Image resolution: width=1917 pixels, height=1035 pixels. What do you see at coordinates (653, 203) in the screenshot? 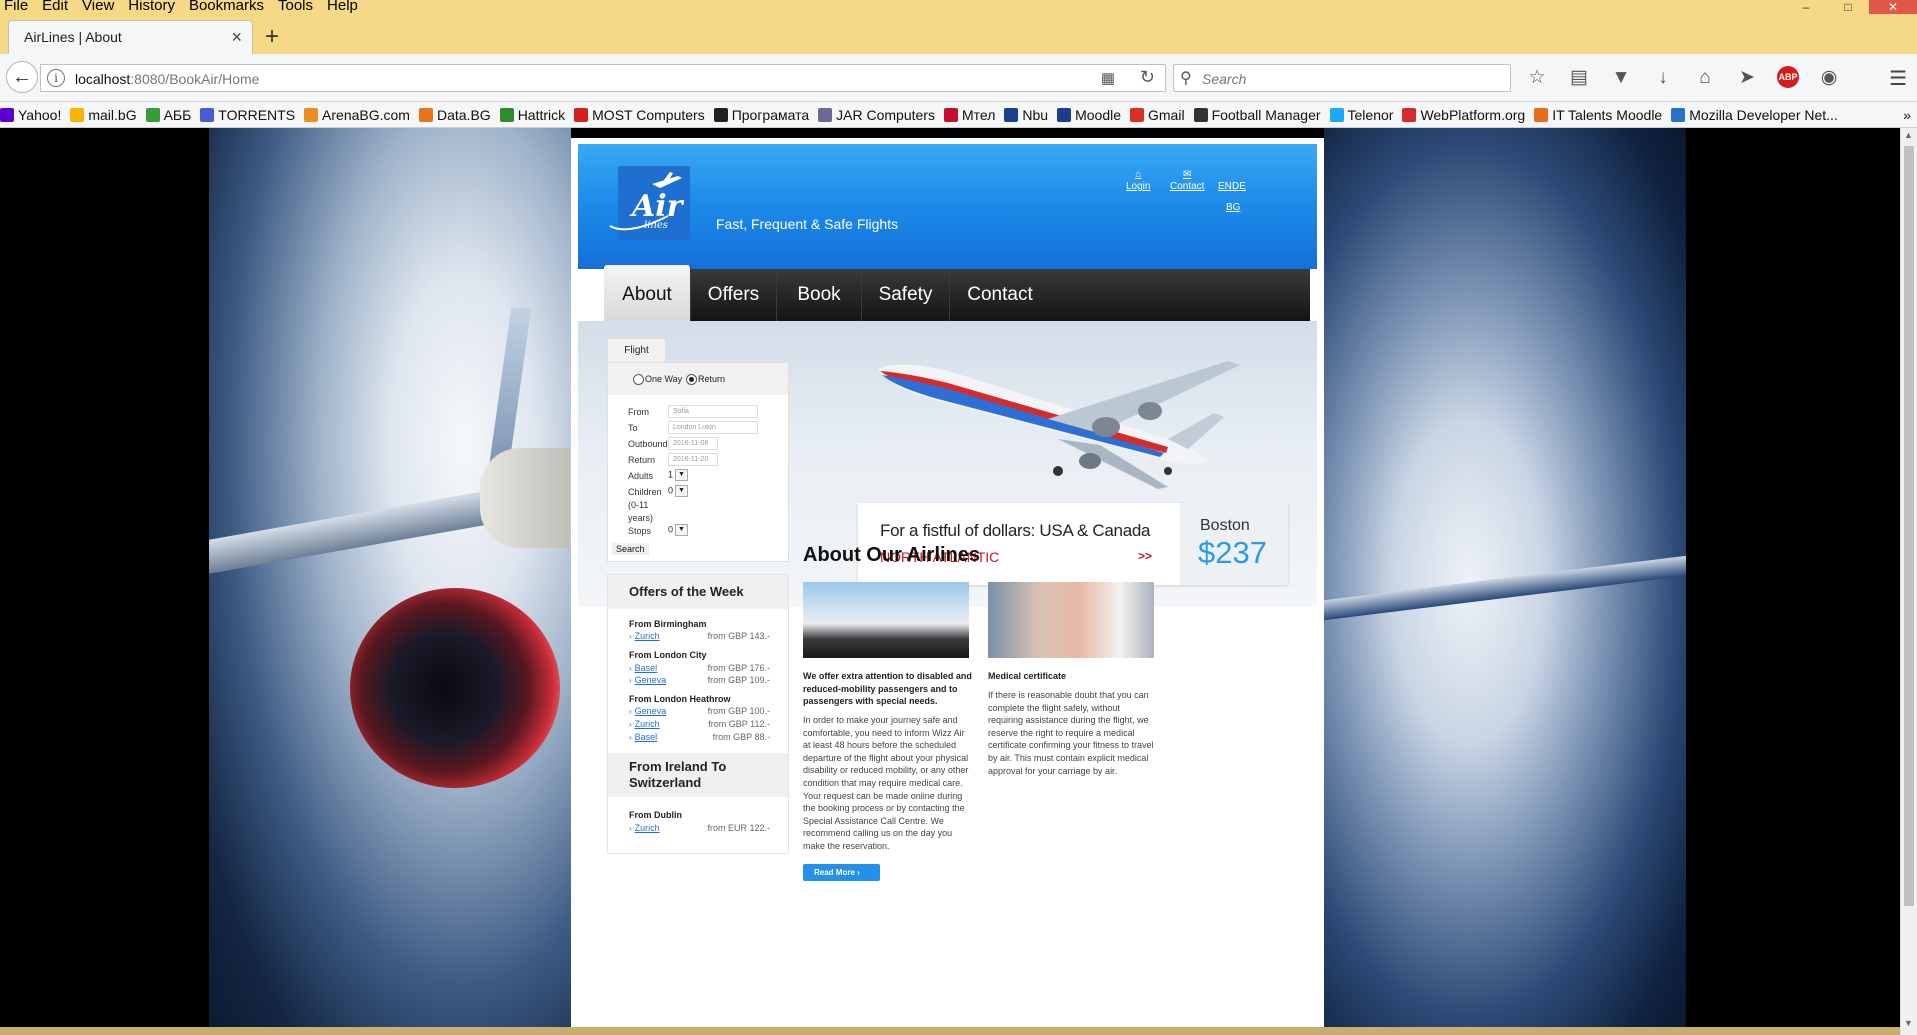
I see `airlines-logo: Air lines` at bounding box center [653, 203].